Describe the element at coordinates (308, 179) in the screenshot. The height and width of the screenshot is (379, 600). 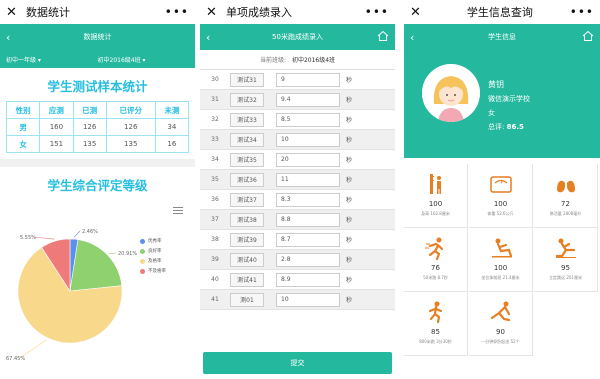
I see `score-input: 11` at that location.